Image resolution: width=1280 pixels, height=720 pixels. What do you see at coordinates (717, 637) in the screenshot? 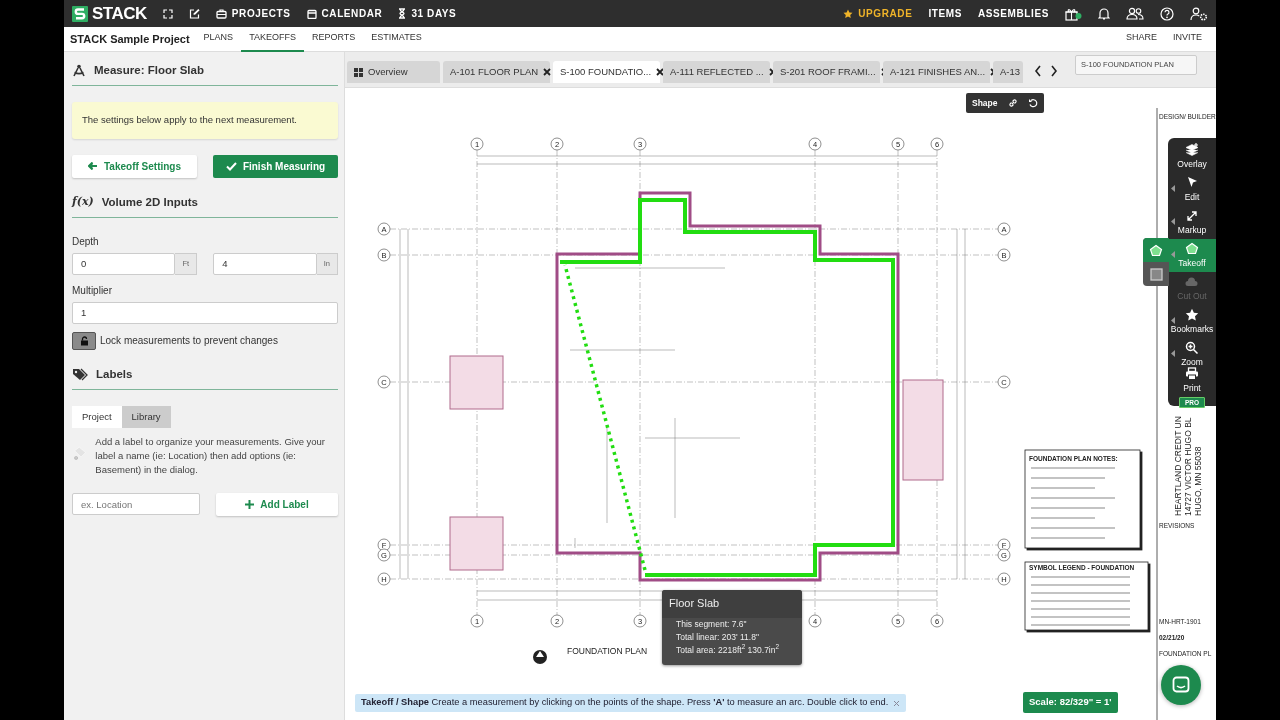
I see `tooltip-line: Total linear: 203' 11.8"` at bounding box center [717, 637].